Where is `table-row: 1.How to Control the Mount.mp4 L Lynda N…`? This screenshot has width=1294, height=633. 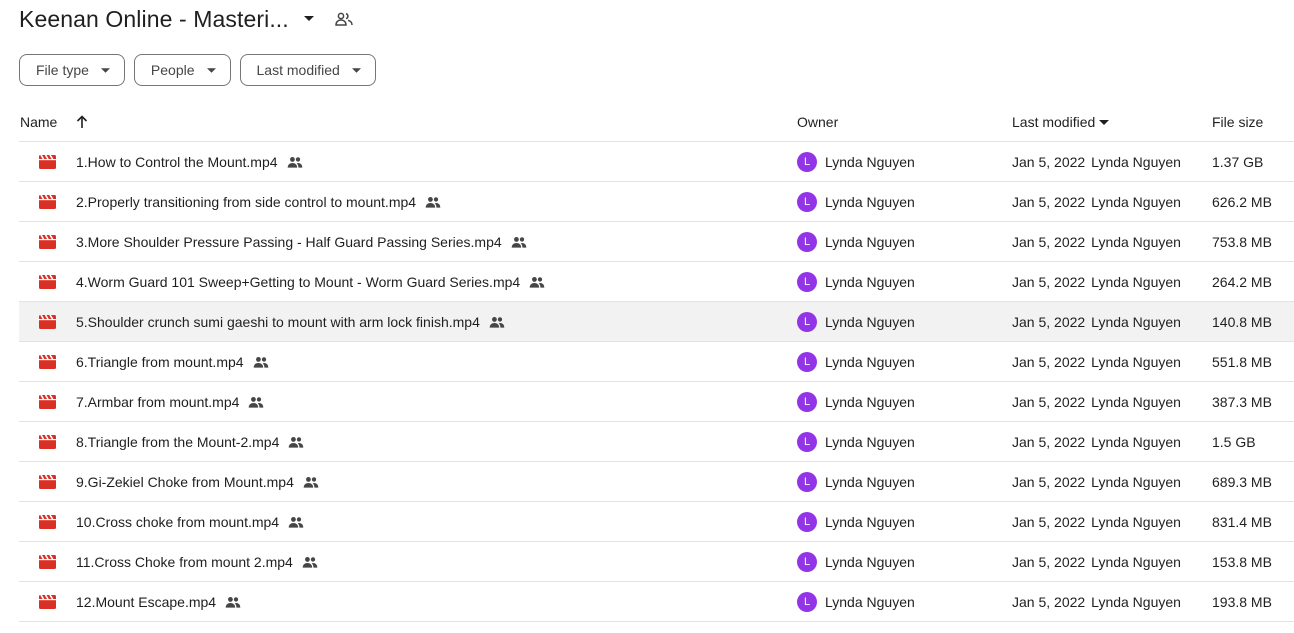 table-row: 1.How to Control the Mount.mp4 L Lynda N… is located at coordinates (656, 162).